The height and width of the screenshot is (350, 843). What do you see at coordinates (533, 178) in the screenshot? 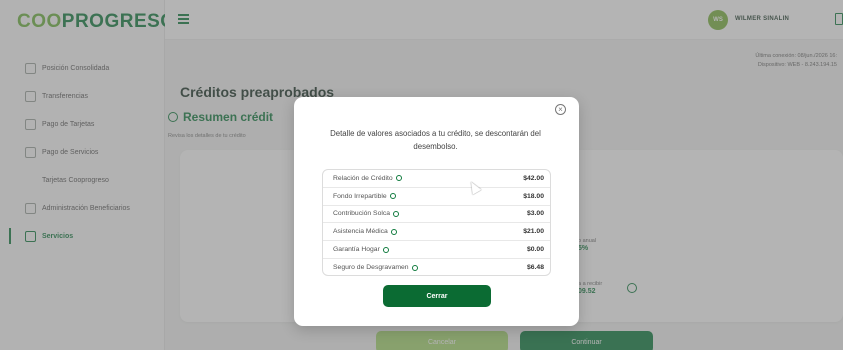
I see `fee-value: $42.00` at bounding box center [533, 178].